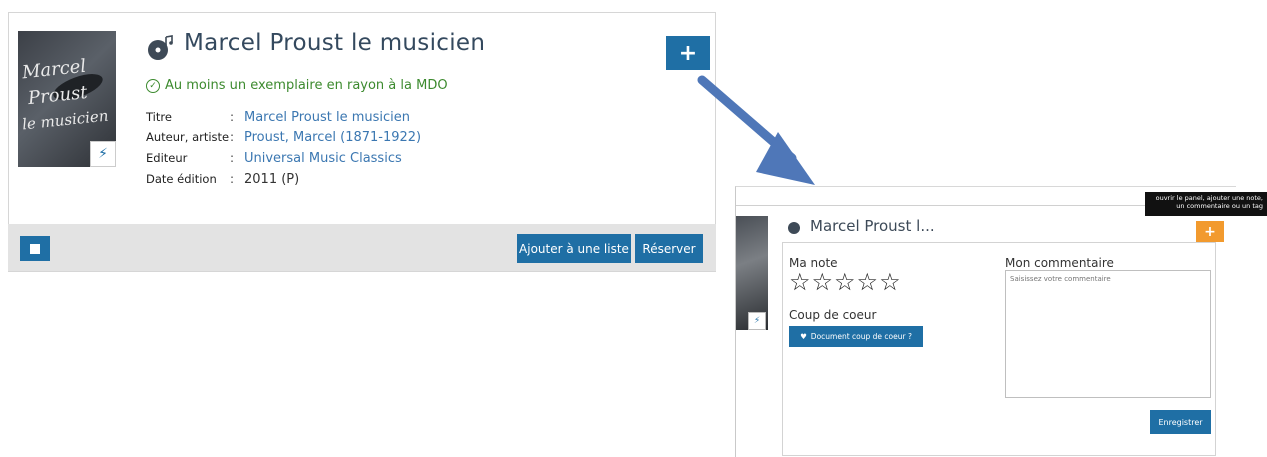  What do you see at coordinates (688, 53) in the screenshot?
I see `open-panel-button: +` at bounding box center [688, 53].